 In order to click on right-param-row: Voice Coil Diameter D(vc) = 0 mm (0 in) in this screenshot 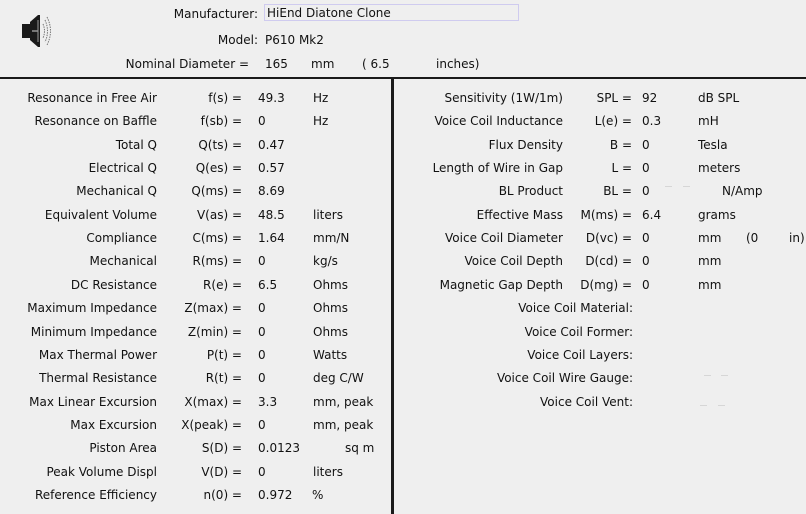, I will do `click(403, 238)`.